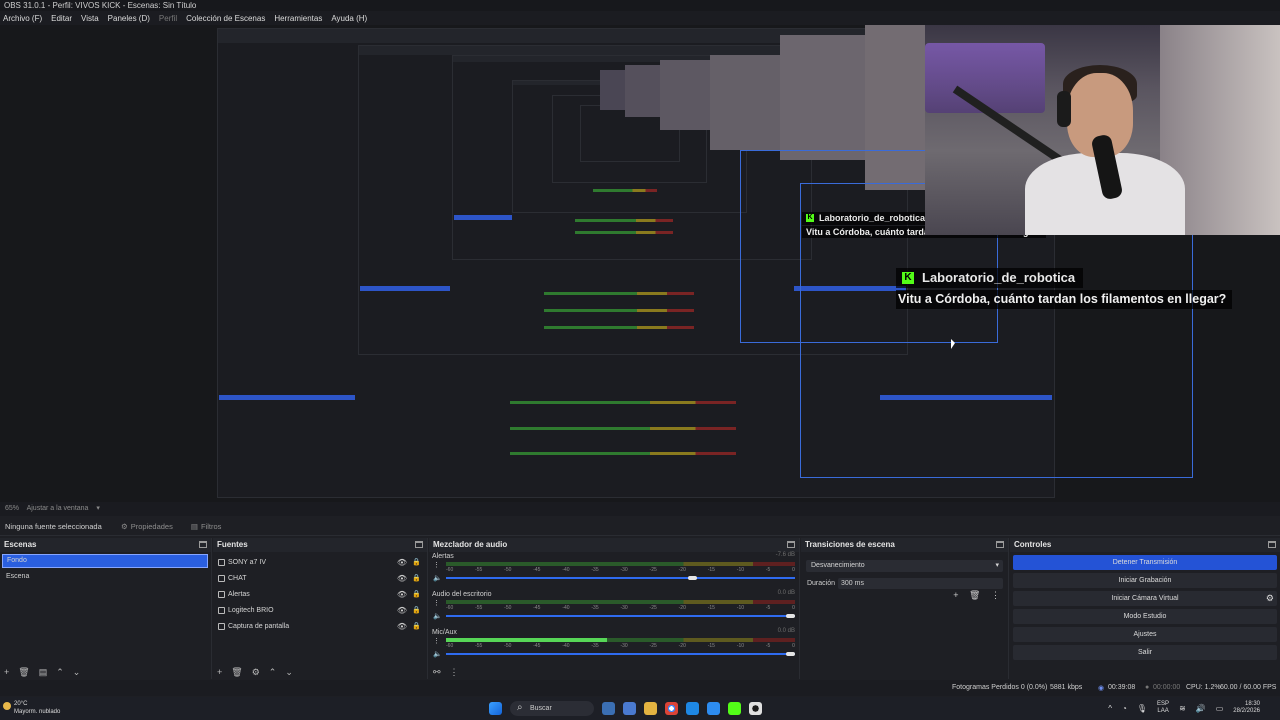  What do you see at coordinates (225, 18) in the screenshot?
I see `menu-coleccion: Colección de Escenas` at bounding box center [225, 18].